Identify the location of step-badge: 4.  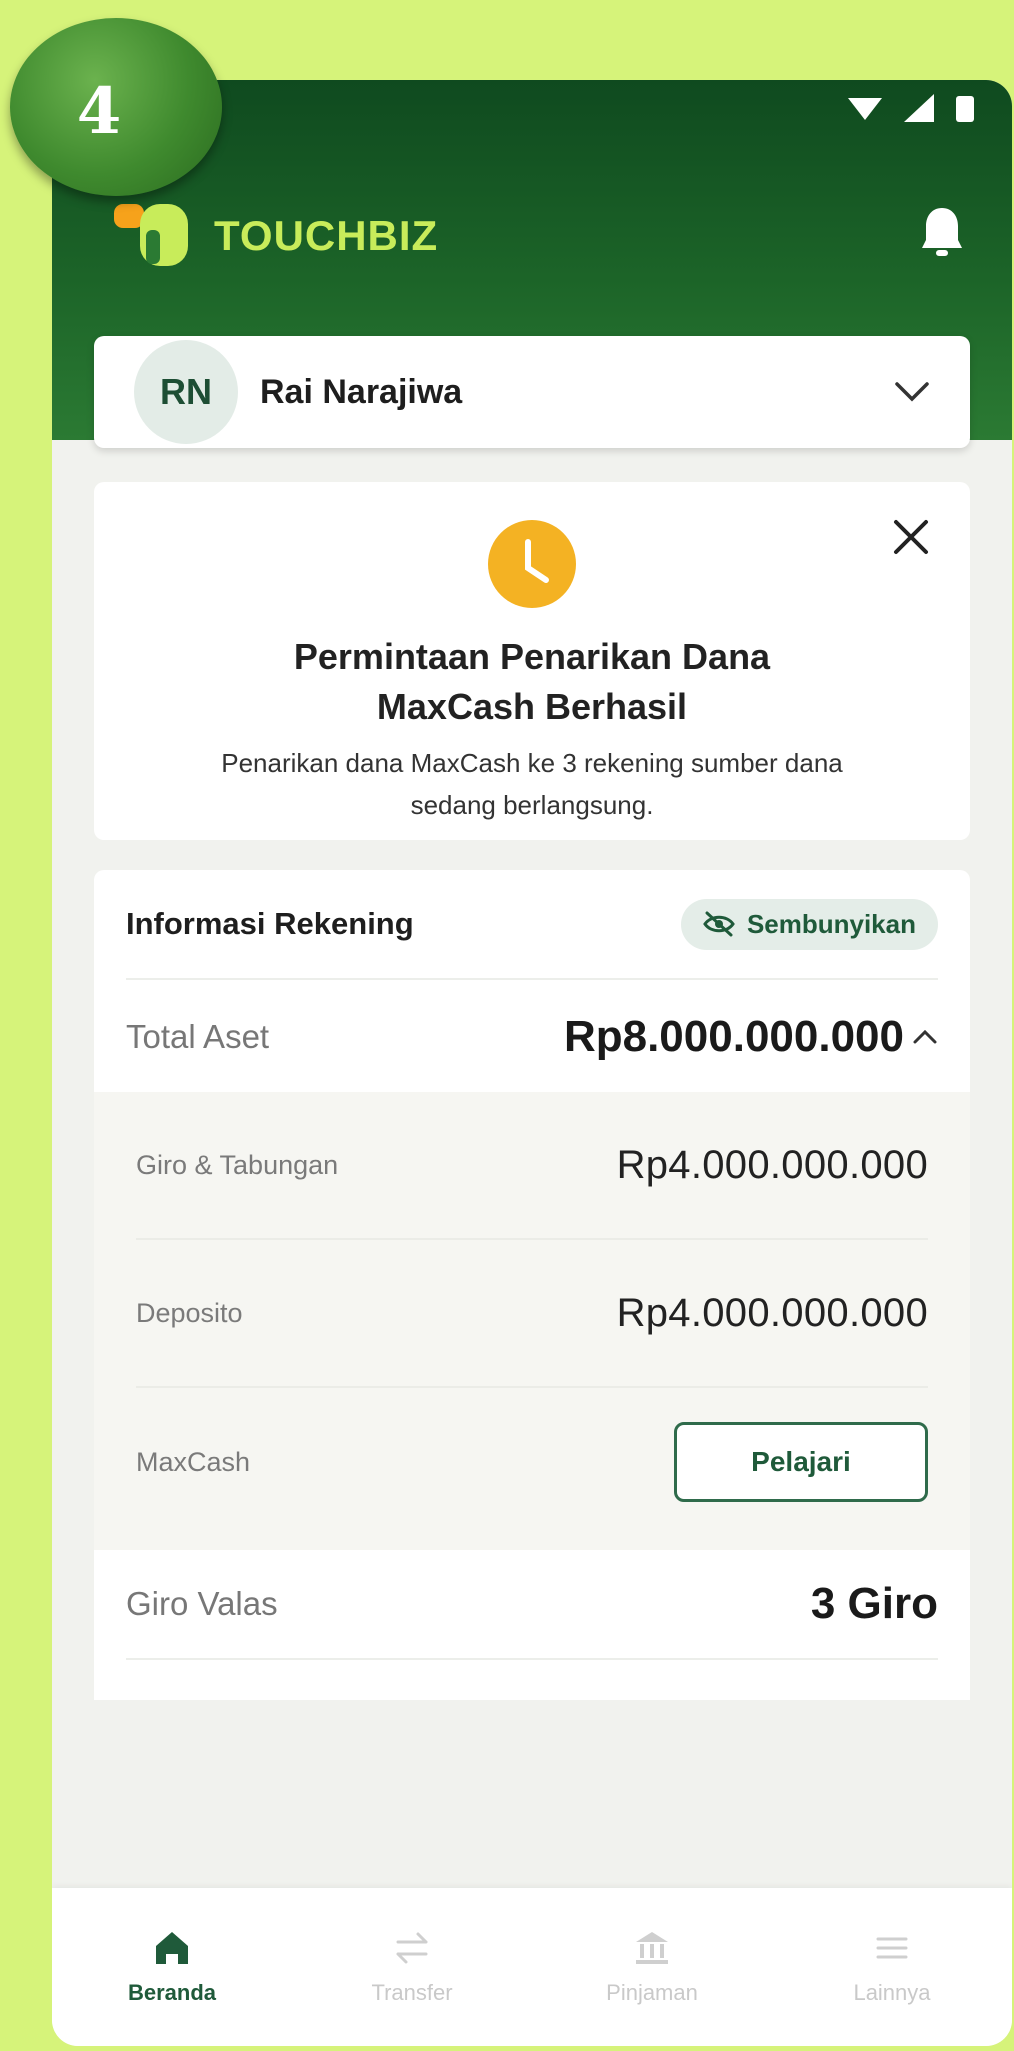
(116, 107).